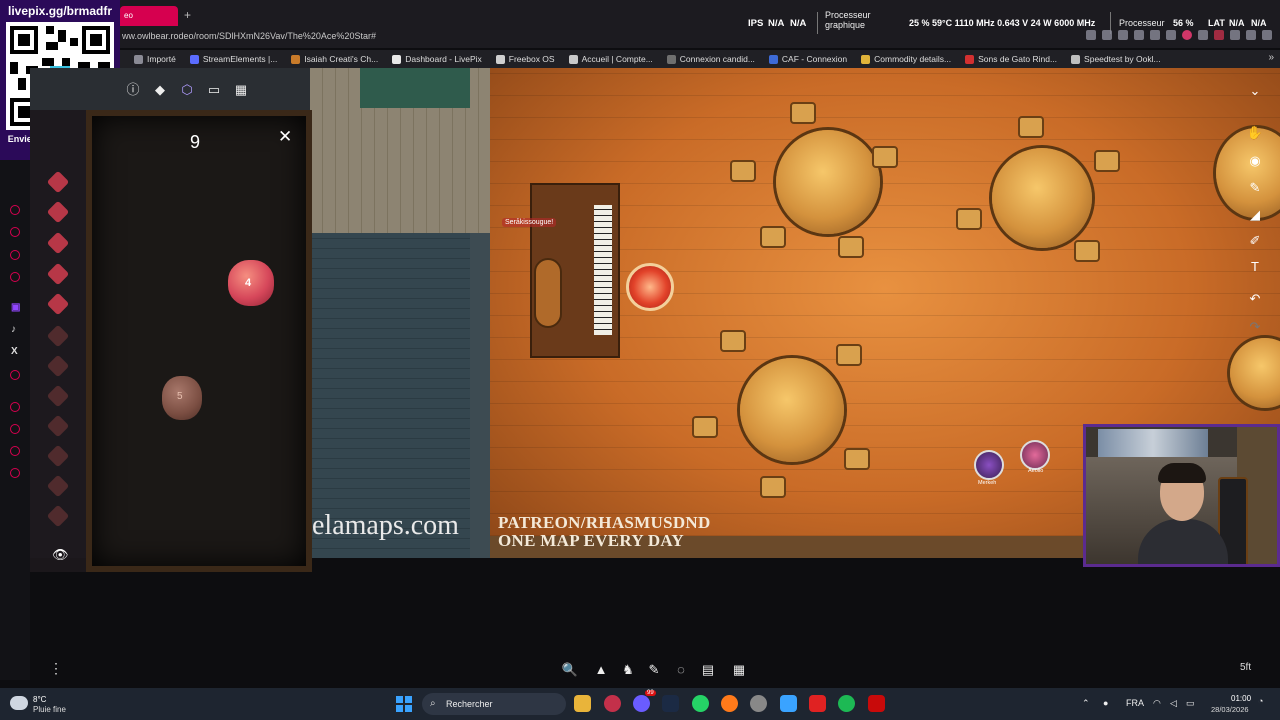  I want to click on redo-icon: ↷, so click(1255, 327).